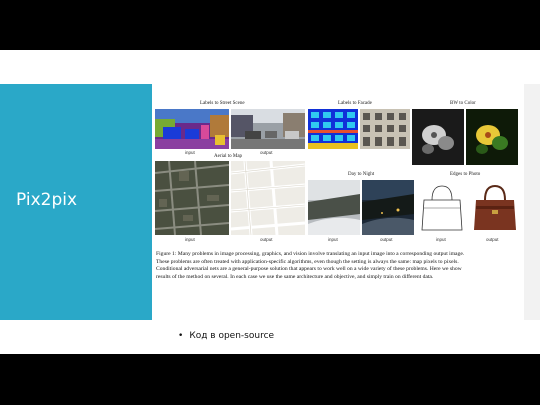  Describe the element at coordinates (441, 239) in the screenshot. I see `edges-input-label: input` at that location.